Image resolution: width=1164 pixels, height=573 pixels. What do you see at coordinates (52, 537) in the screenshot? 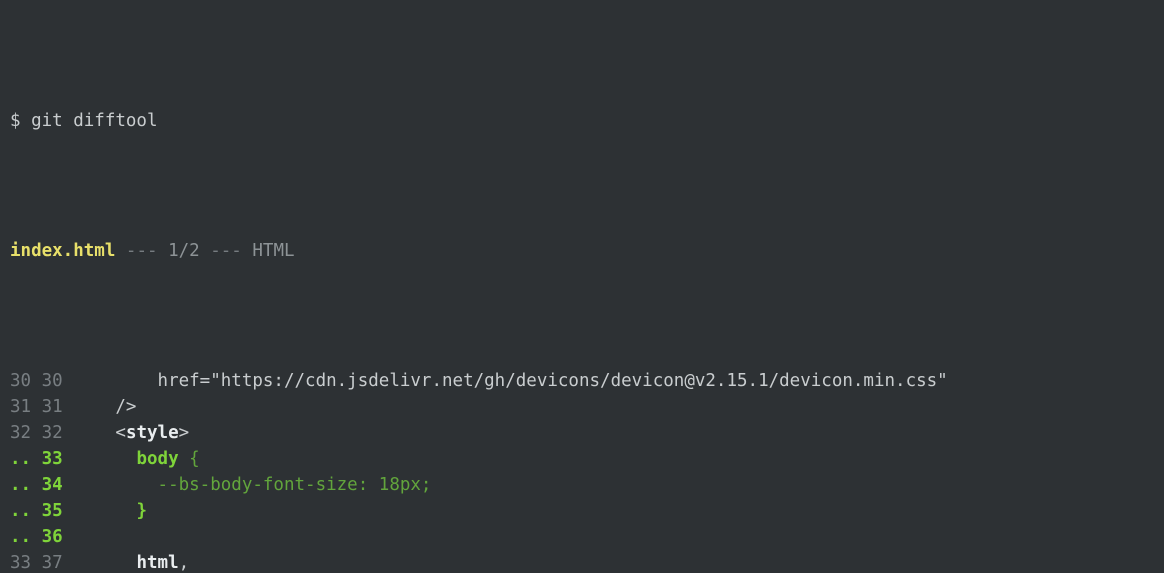
I see `line-number-new: 36` at bounding box center [52, 537].